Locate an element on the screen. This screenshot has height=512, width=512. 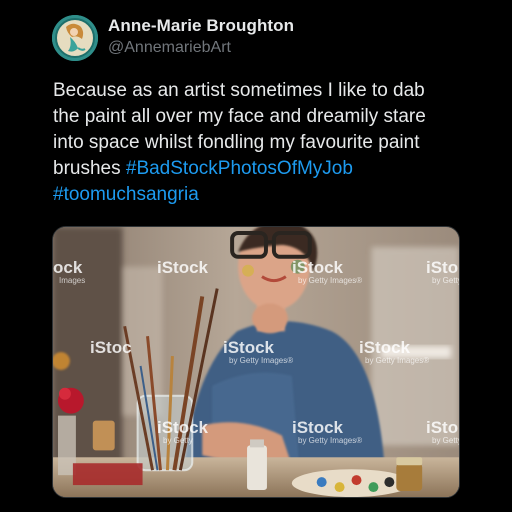
tweet-text-fragment: brushes is located at coordinates (89, 168).